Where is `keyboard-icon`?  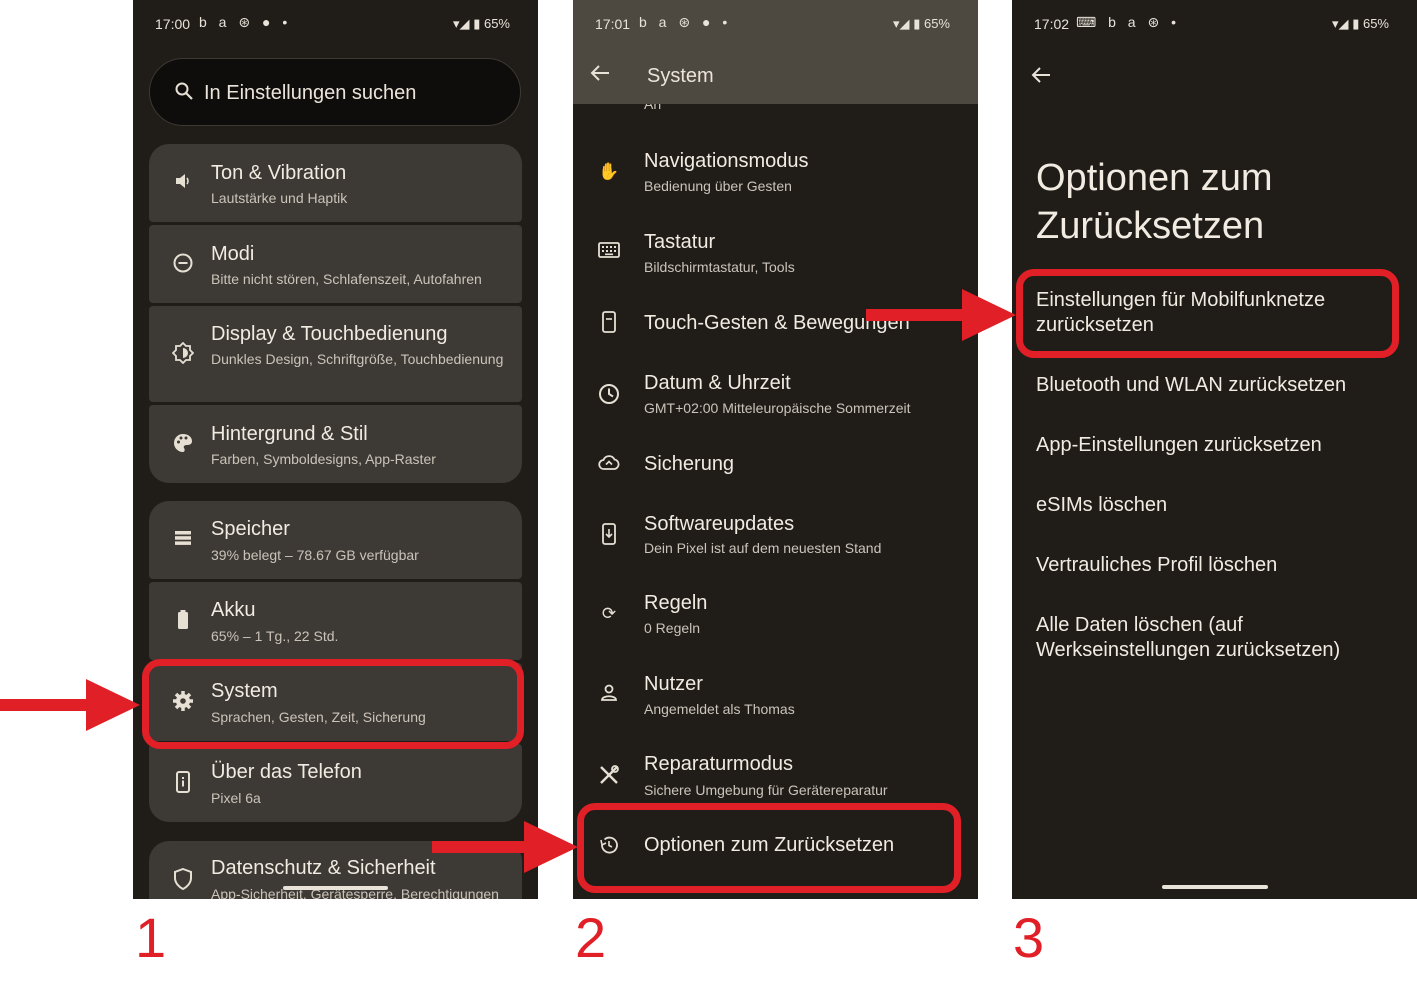
keyboard-icon is located at coordinates (609, 253).